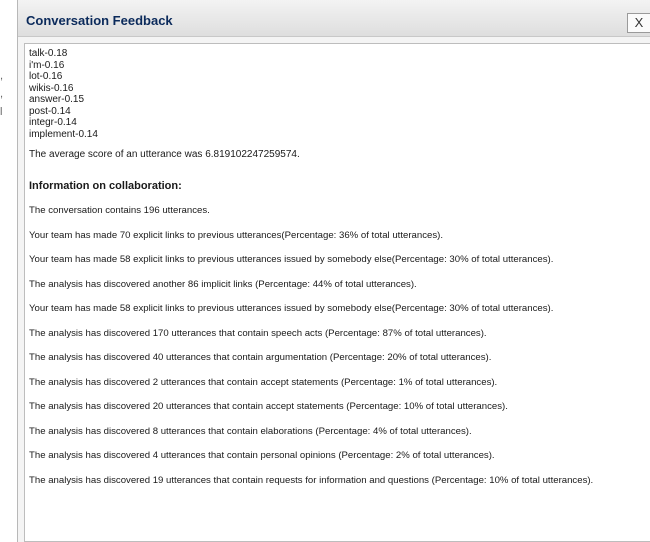 This screenshot has height=542, width=650. What do you see at coordinates (47, 65) in the screenshot?
I see `keyword-item: i'm-0.16` at bounding box center [47, 65].